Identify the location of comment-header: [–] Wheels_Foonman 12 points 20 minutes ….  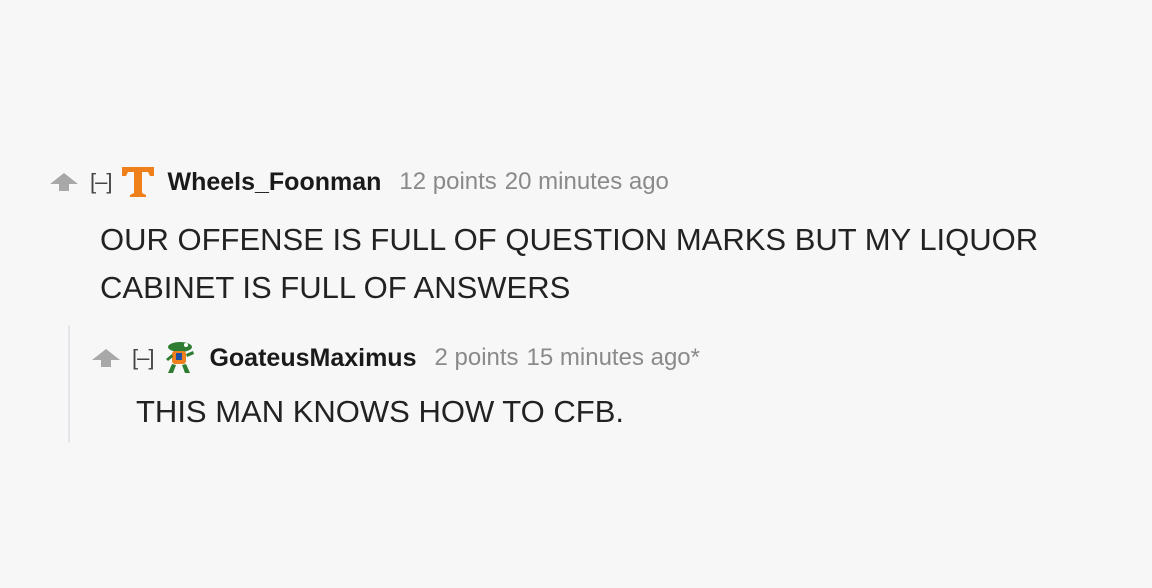
(593, 182).